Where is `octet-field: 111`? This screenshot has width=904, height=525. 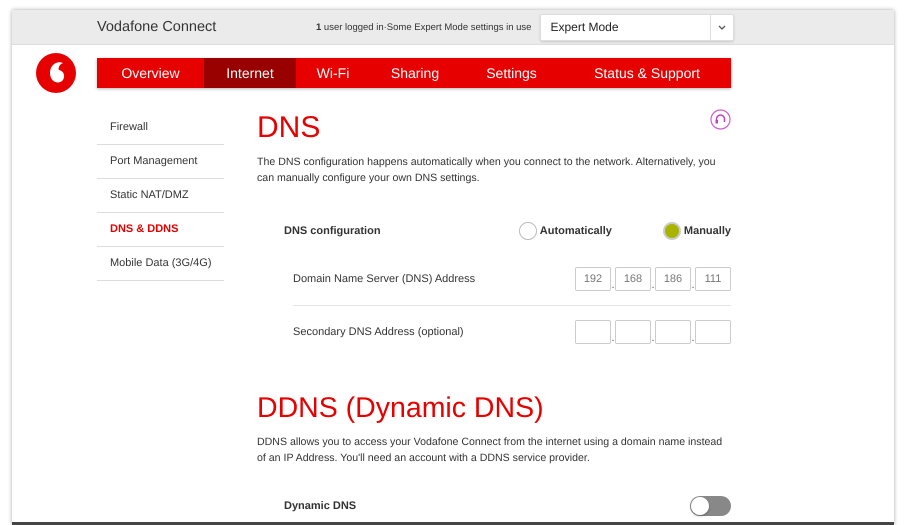 octet-field: 111 is located at coordinates (713, 279).